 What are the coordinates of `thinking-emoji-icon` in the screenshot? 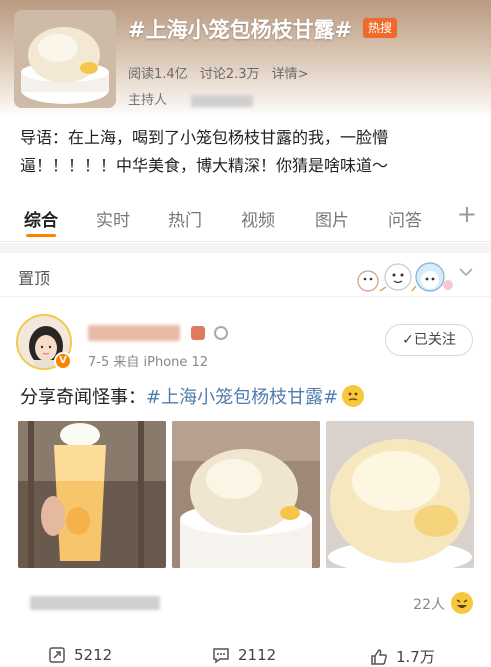 It's located at (353, 396).